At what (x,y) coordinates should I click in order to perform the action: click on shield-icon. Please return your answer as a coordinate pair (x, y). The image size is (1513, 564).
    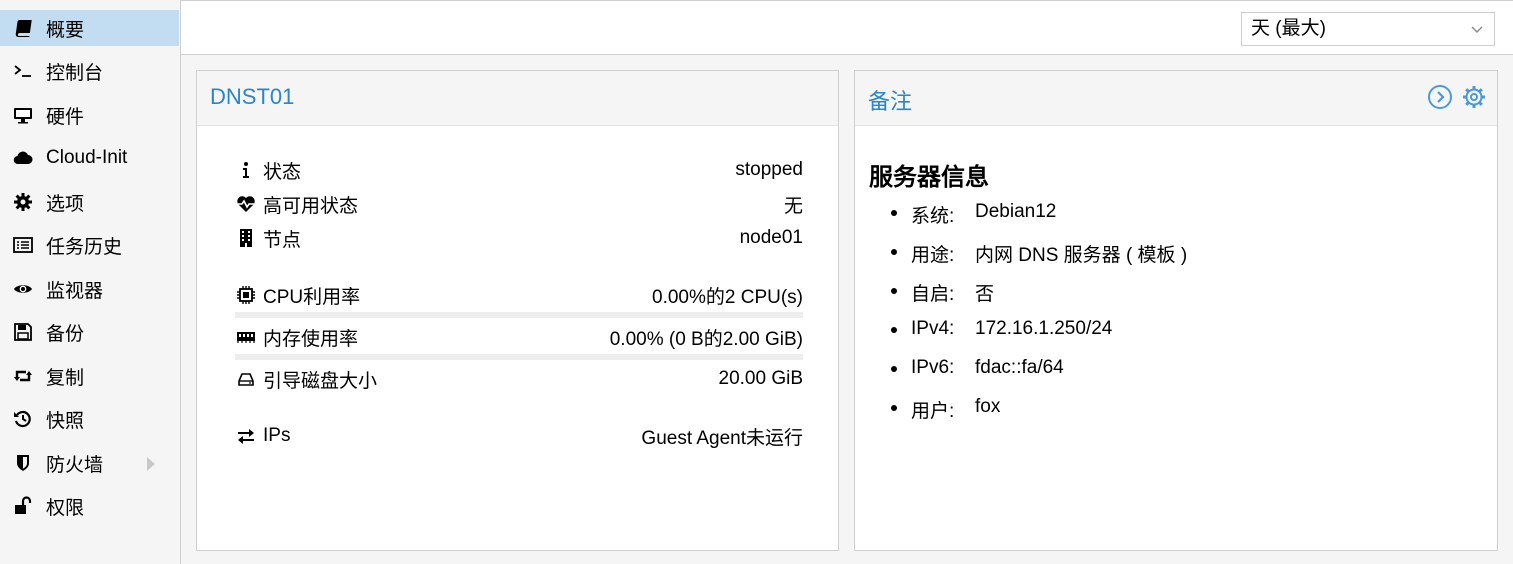
    Looking at the image, I should click on (23, 463).